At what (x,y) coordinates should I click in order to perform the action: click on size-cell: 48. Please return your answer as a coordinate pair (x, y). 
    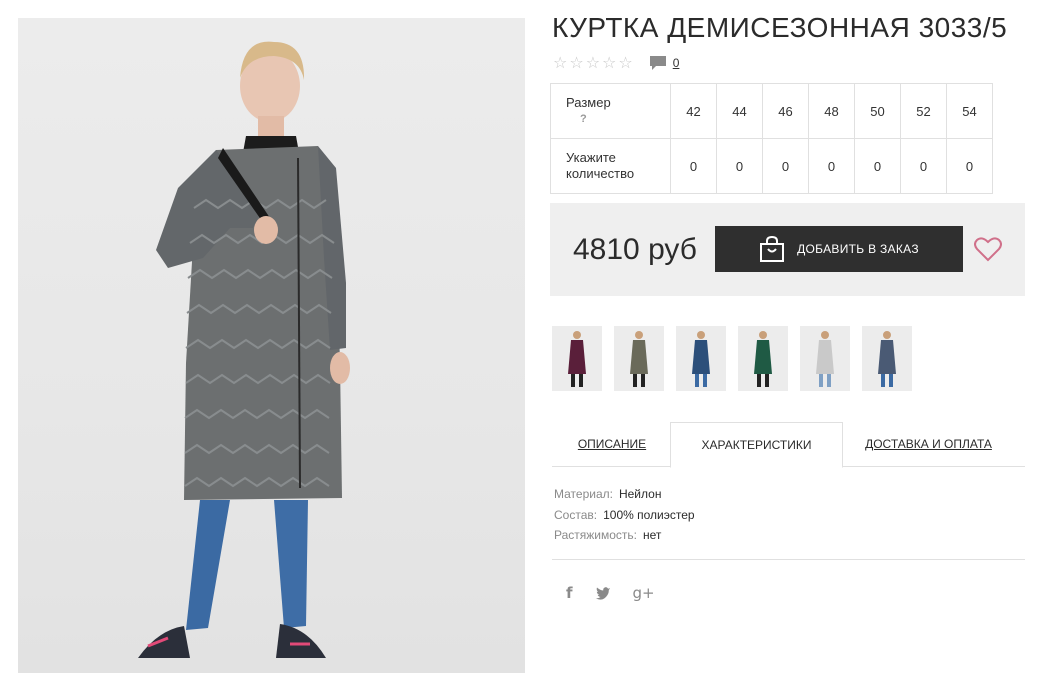
    Looking at the image, I should click on (831, 111).